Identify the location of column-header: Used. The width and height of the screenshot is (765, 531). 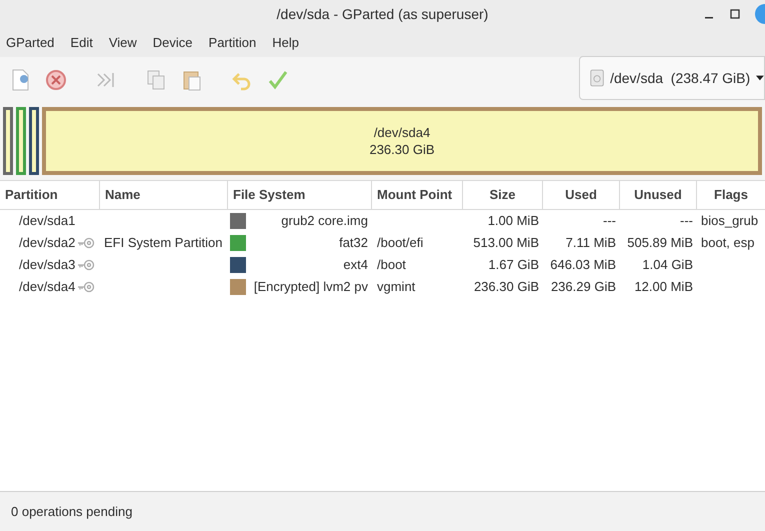
(581, 195).